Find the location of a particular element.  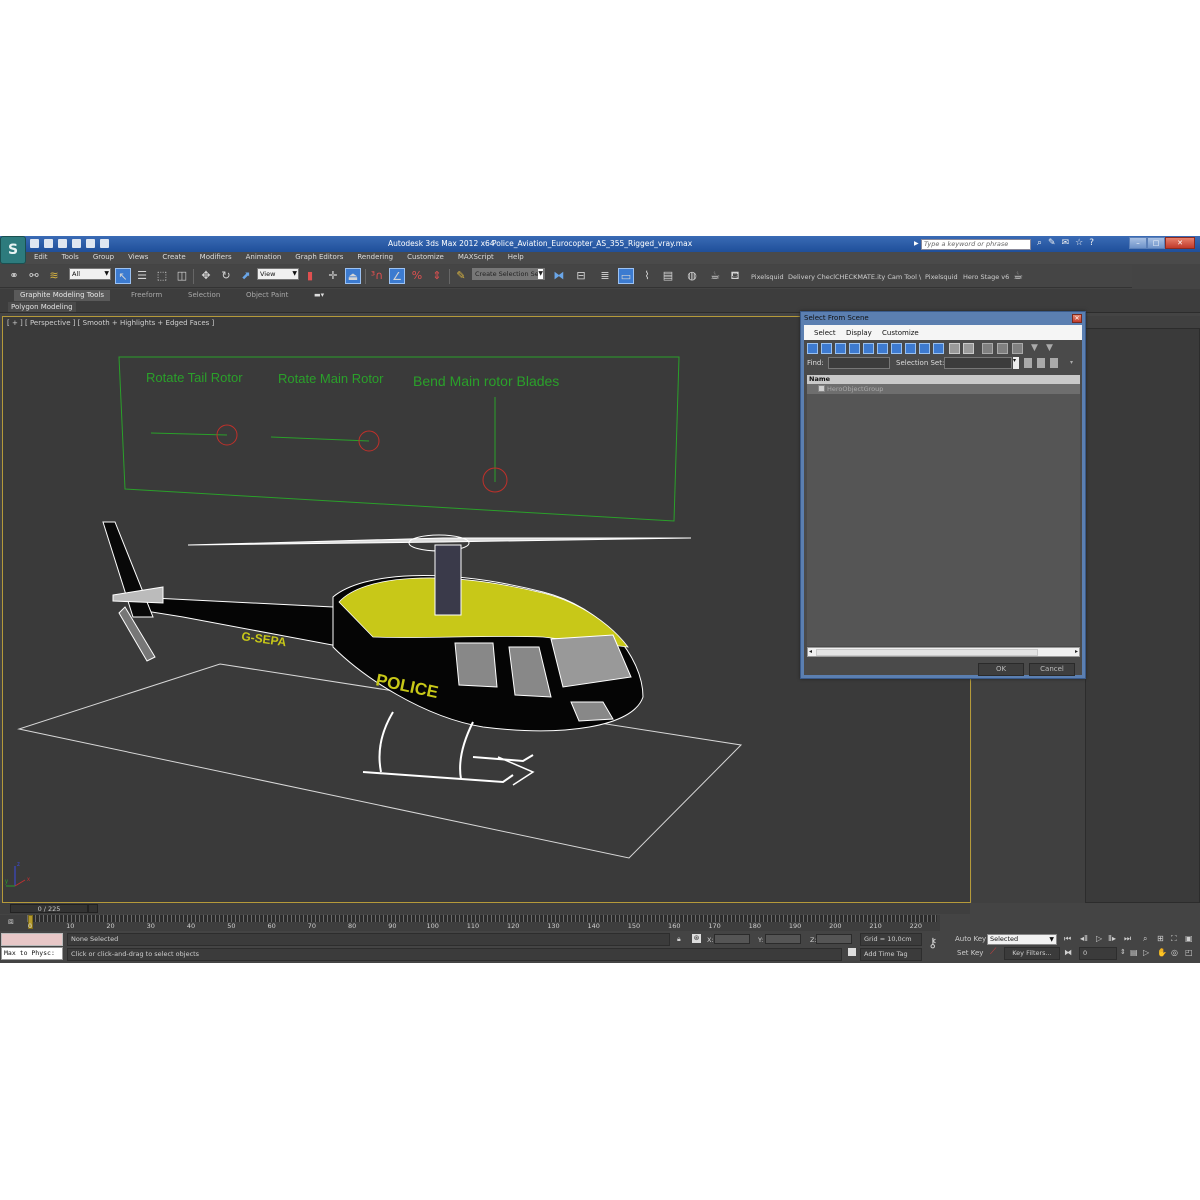

time-tag-icon is located at coordinates (852, 952).